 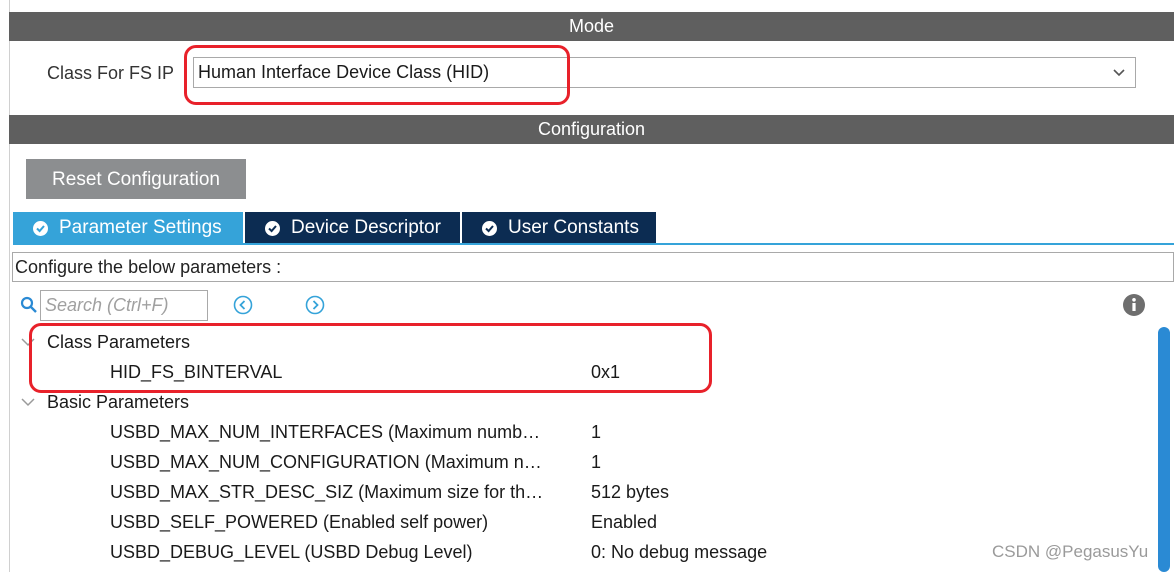 I want to click on param-name: USBD_DEBUG_LEVEL (USBD Debug Level), so click(x=345, y=552).